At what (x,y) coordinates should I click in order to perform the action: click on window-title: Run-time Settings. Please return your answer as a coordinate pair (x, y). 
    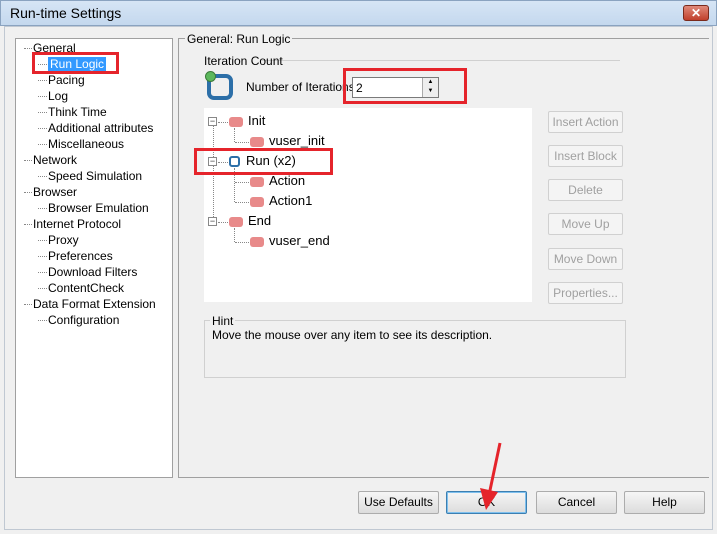
    Looking at the image, I should click on (66, 13).